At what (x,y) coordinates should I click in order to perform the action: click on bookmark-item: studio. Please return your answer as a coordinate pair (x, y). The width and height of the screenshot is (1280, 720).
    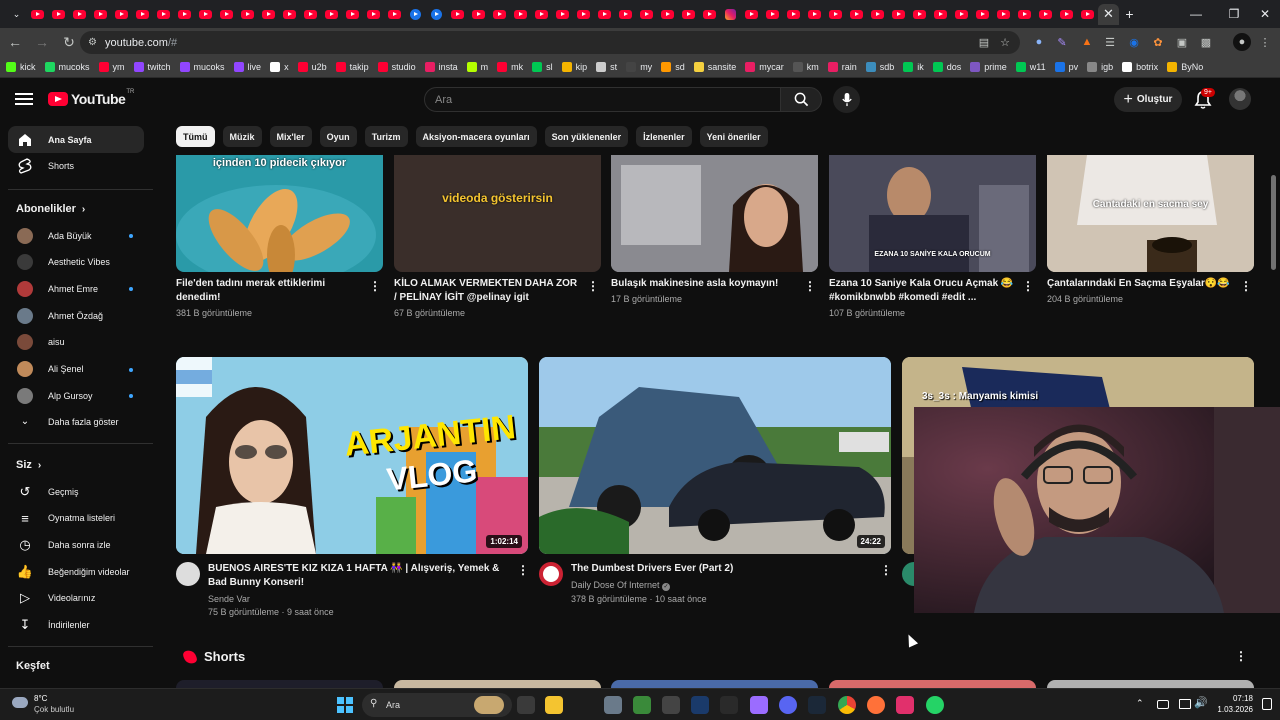
    Looking at the image, I should click on (396, 66).